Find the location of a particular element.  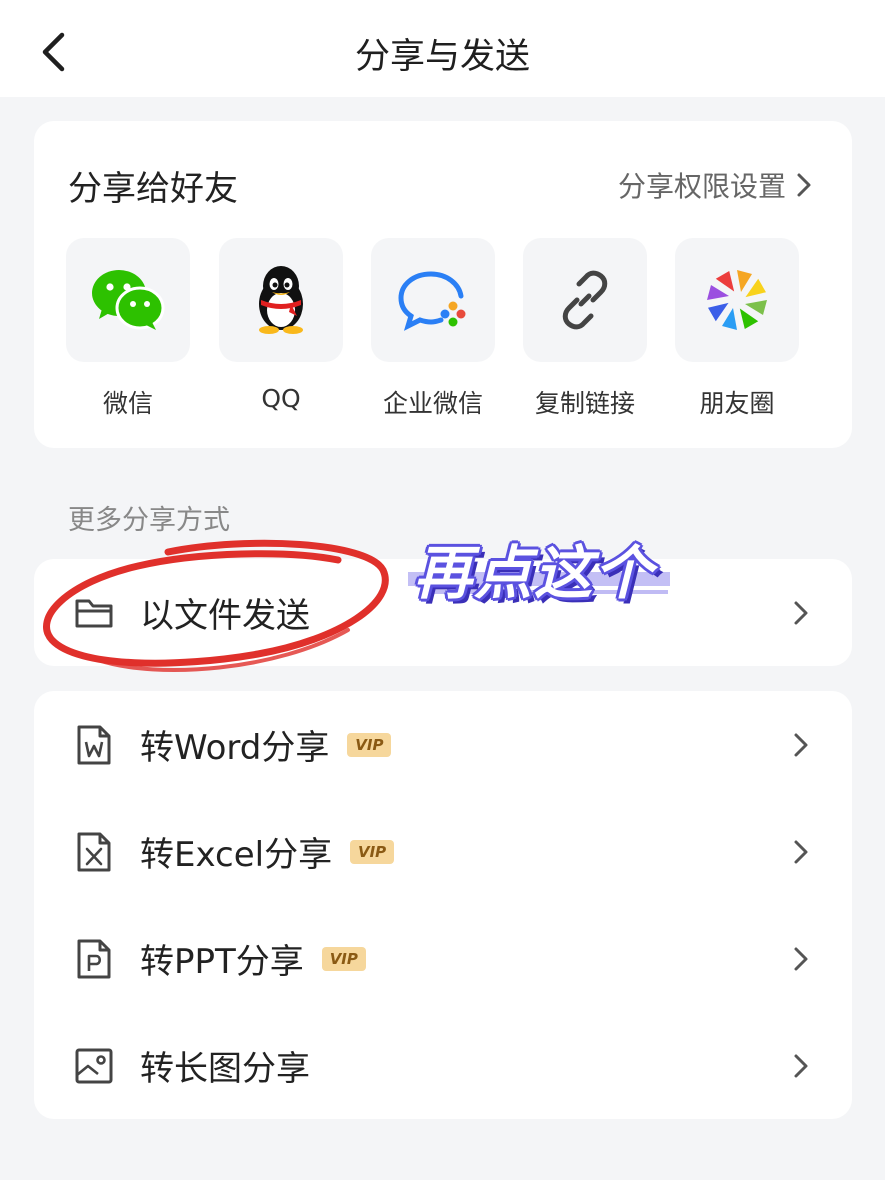

row-label-text: 转Word分享 is located at coordinates (235, 748).